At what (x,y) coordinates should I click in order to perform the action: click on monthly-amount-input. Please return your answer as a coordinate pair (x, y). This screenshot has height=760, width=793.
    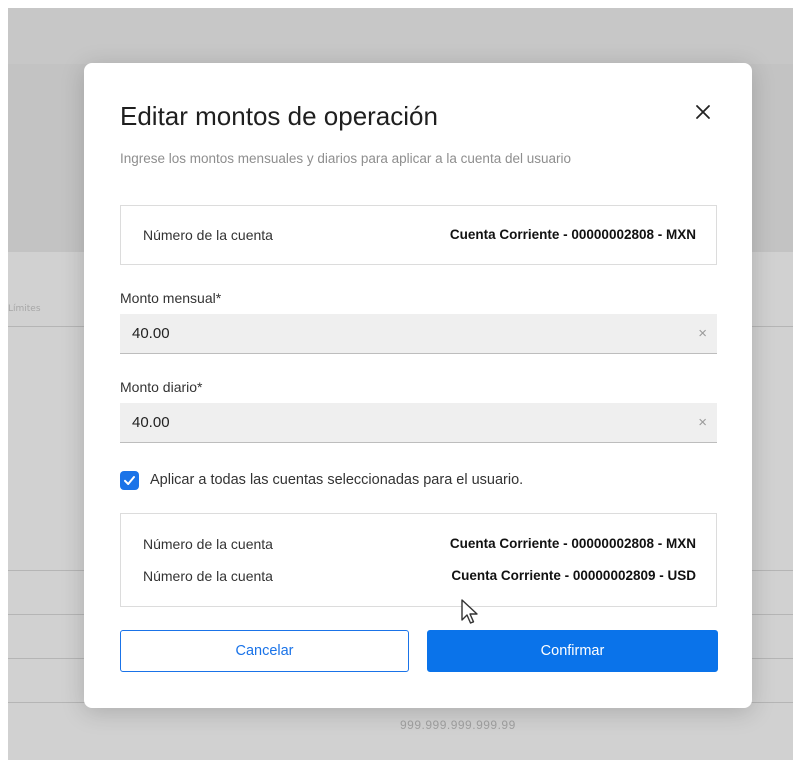
    Looking at the image, I should click on (418, 333).